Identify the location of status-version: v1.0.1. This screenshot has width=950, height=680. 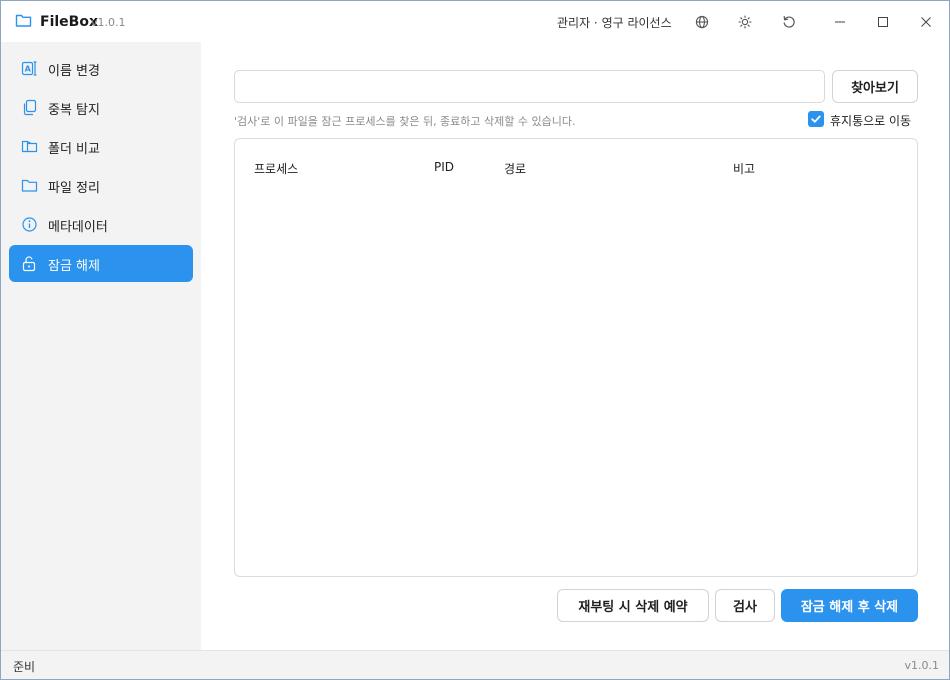
(922, 665).